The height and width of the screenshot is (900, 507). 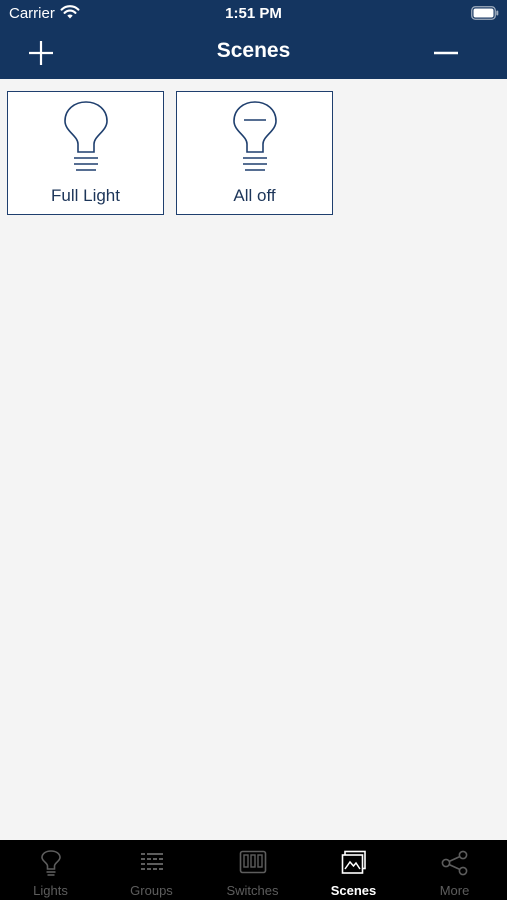 I want to click on minus-icon, so click(x=446, y=53).